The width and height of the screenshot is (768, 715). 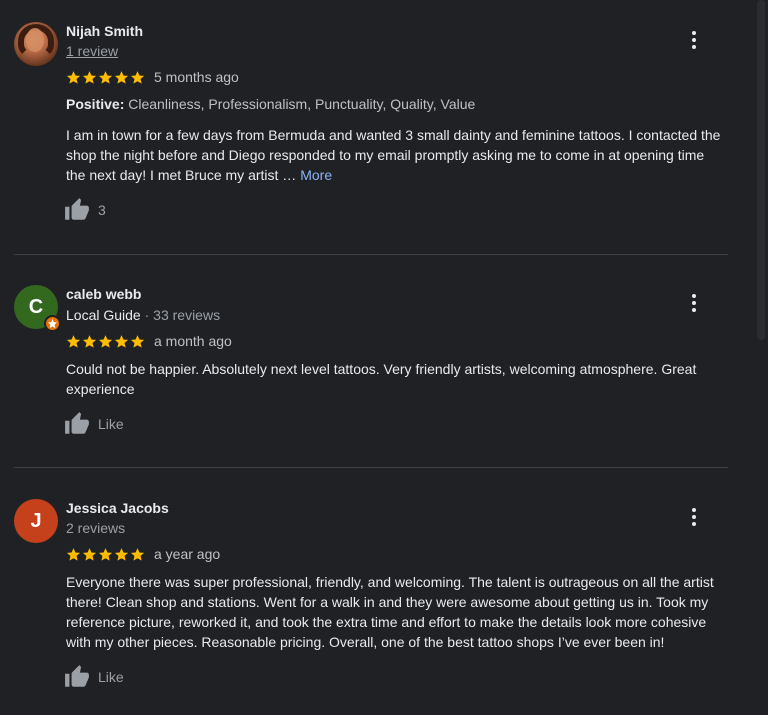 I want to click on like-button: 3, so click(x=85, y=210).